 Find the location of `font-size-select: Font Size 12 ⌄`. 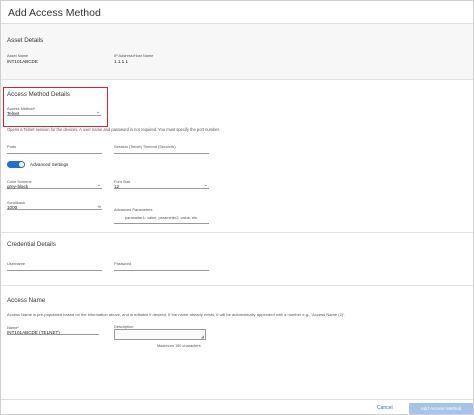

font-size-select: Font Size 12 ⌄ is located at coordinates (161, 183).